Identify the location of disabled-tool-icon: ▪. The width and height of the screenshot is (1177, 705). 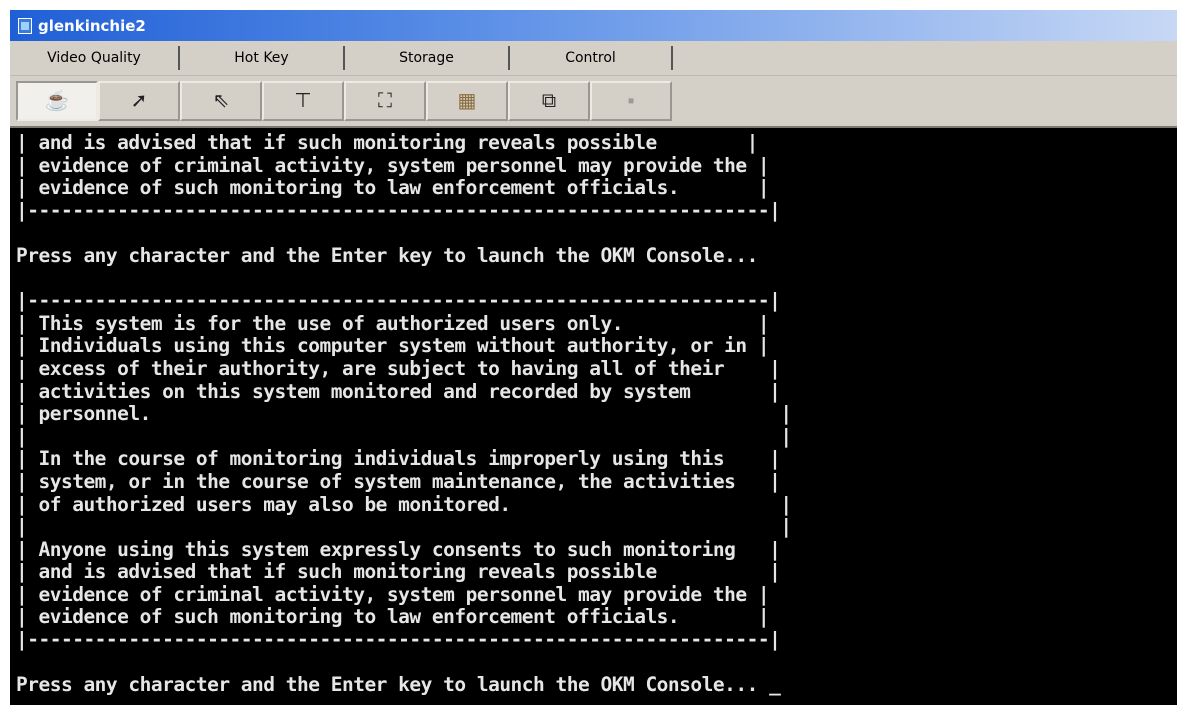
(631, 101).